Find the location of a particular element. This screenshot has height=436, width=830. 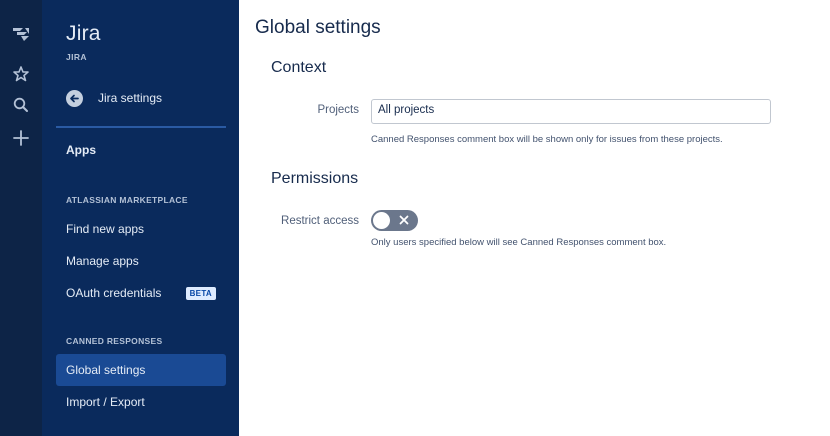

beta-badge: BETA is located at coordinates (200, 293).